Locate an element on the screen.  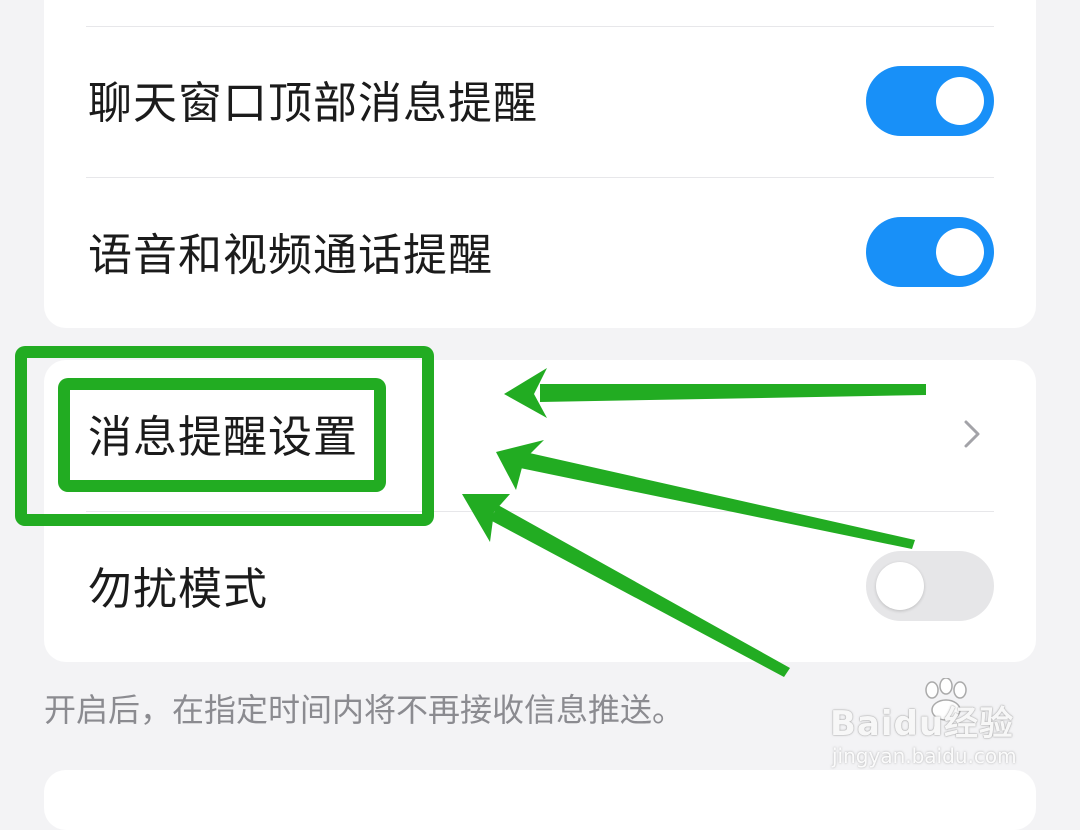
watermark-url-text: jingyan.baidu.com is located at coordinates (924, 756).